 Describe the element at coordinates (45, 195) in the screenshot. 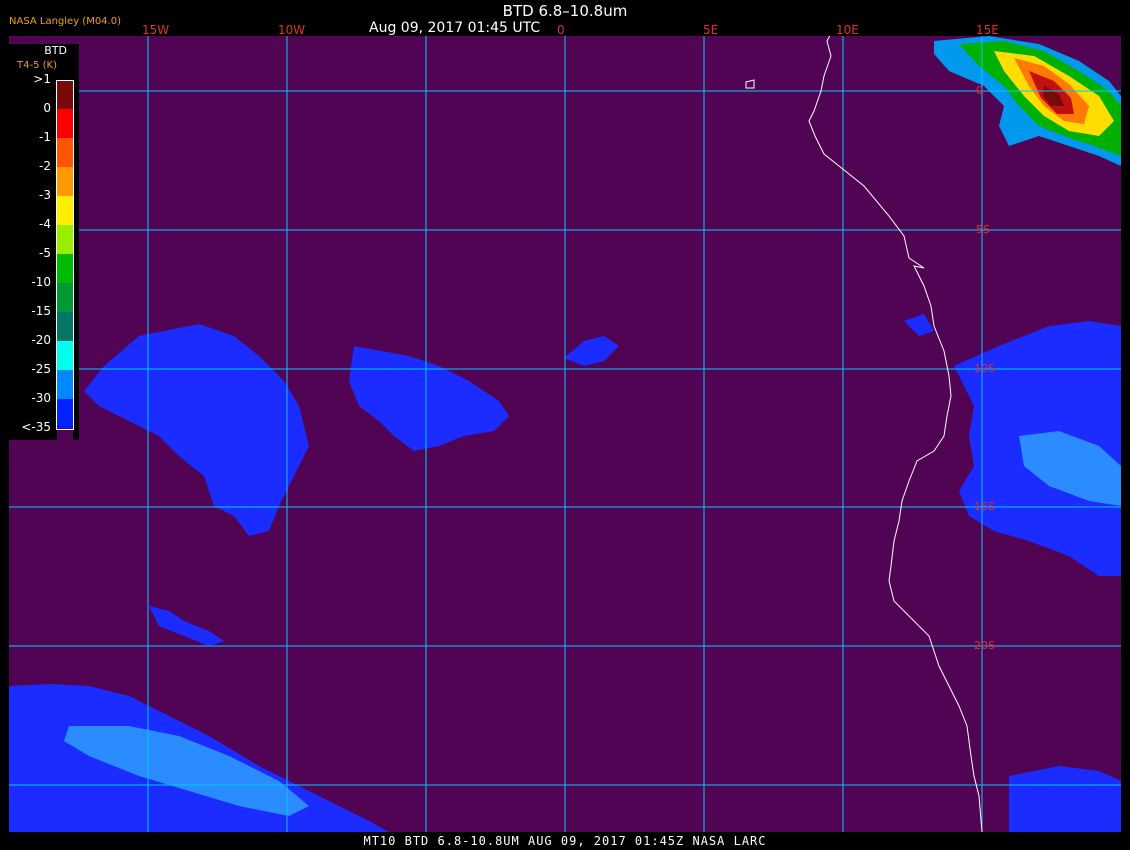

I see `legend-tick-label: -3` at that location.